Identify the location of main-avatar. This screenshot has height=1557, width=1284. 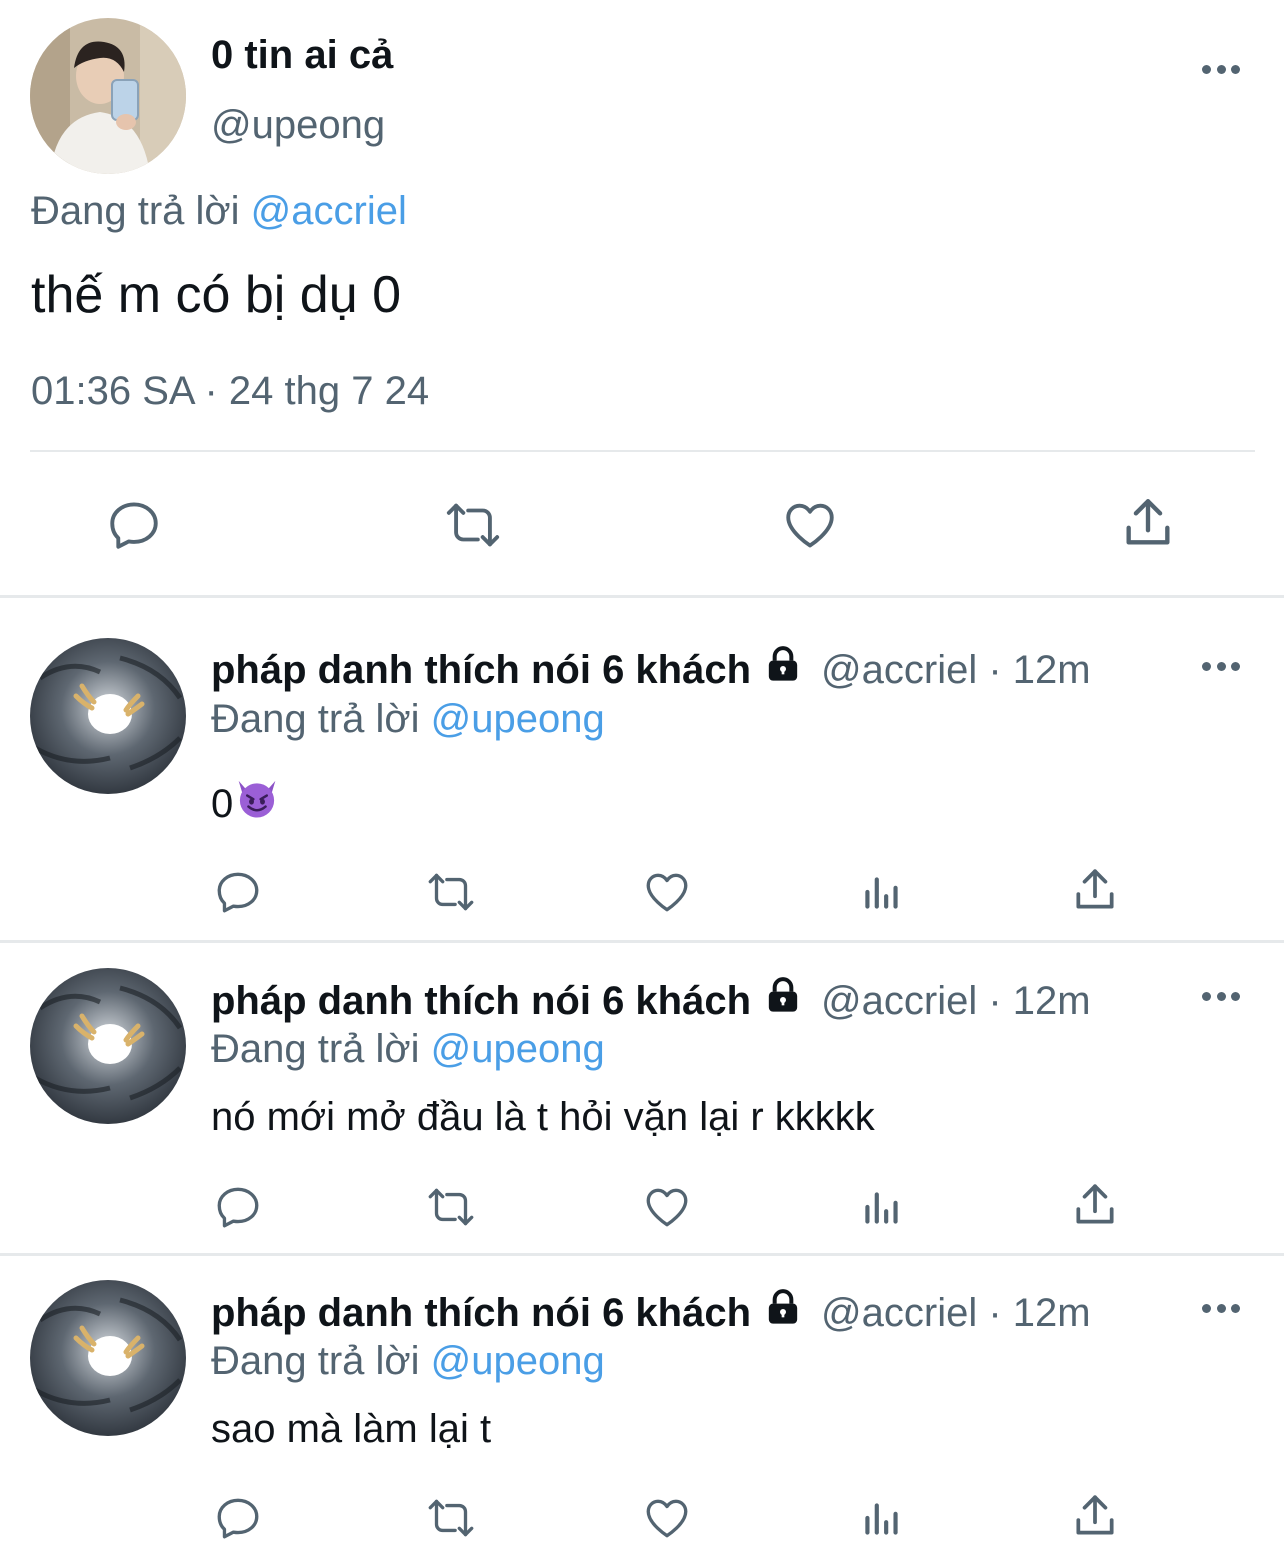
(108, 96).